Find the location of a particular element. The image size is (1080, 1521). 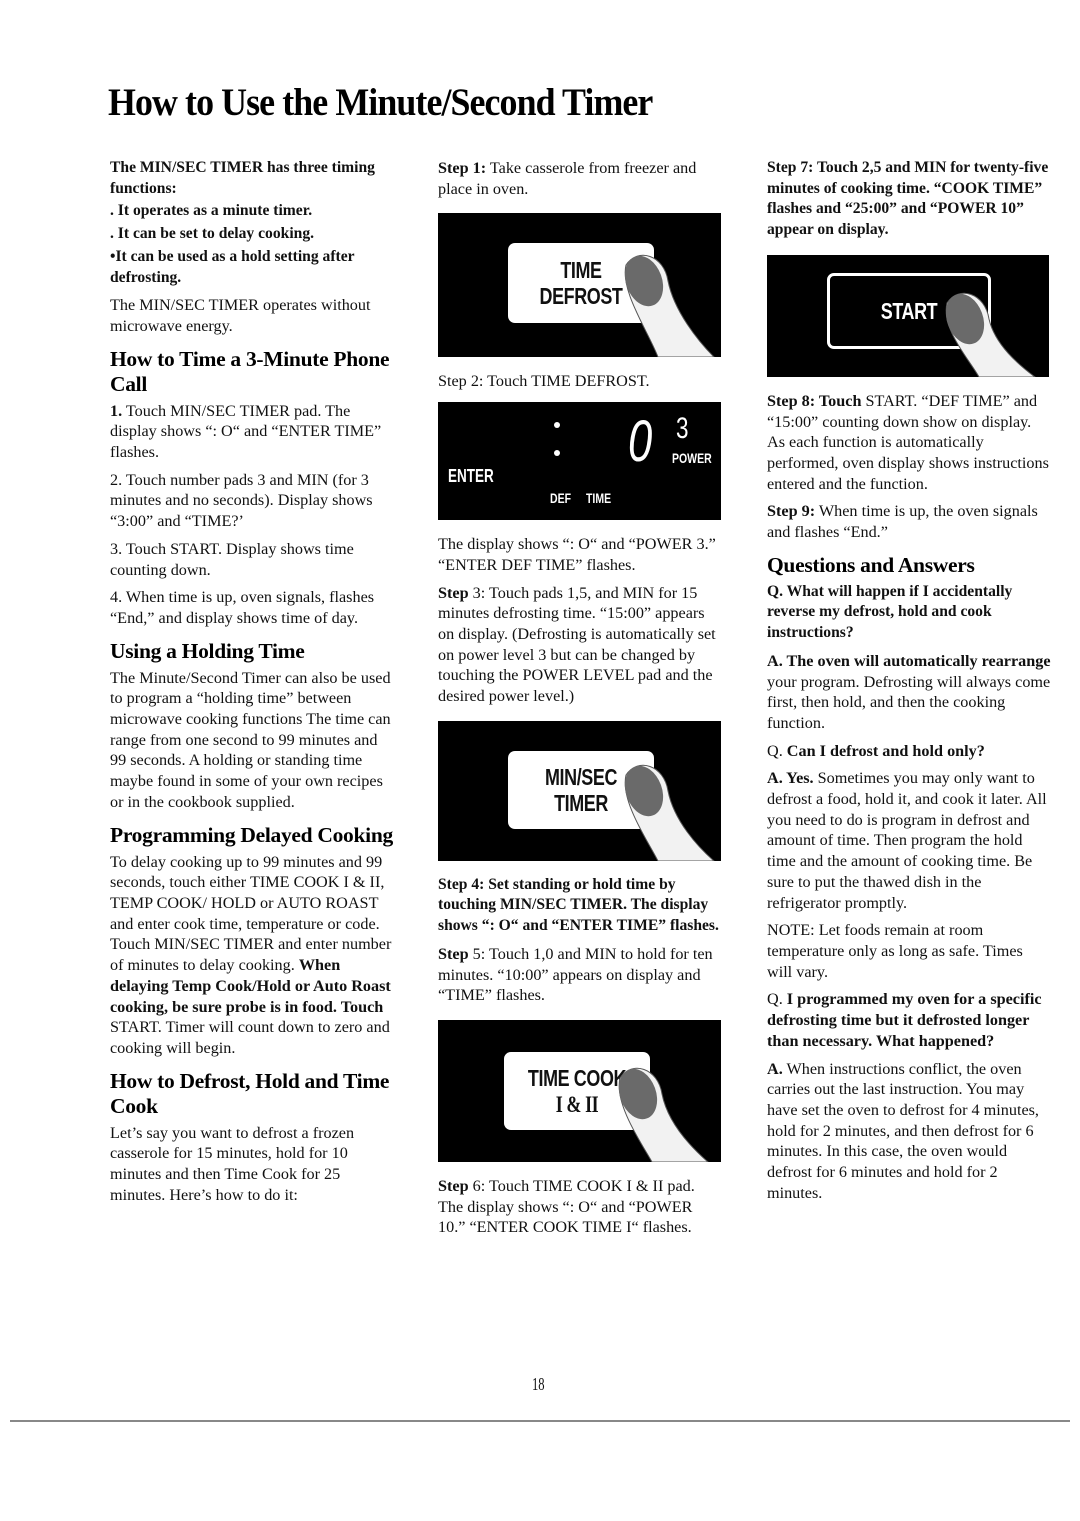

display-digit: 0 is located at coordinates (640, 442).